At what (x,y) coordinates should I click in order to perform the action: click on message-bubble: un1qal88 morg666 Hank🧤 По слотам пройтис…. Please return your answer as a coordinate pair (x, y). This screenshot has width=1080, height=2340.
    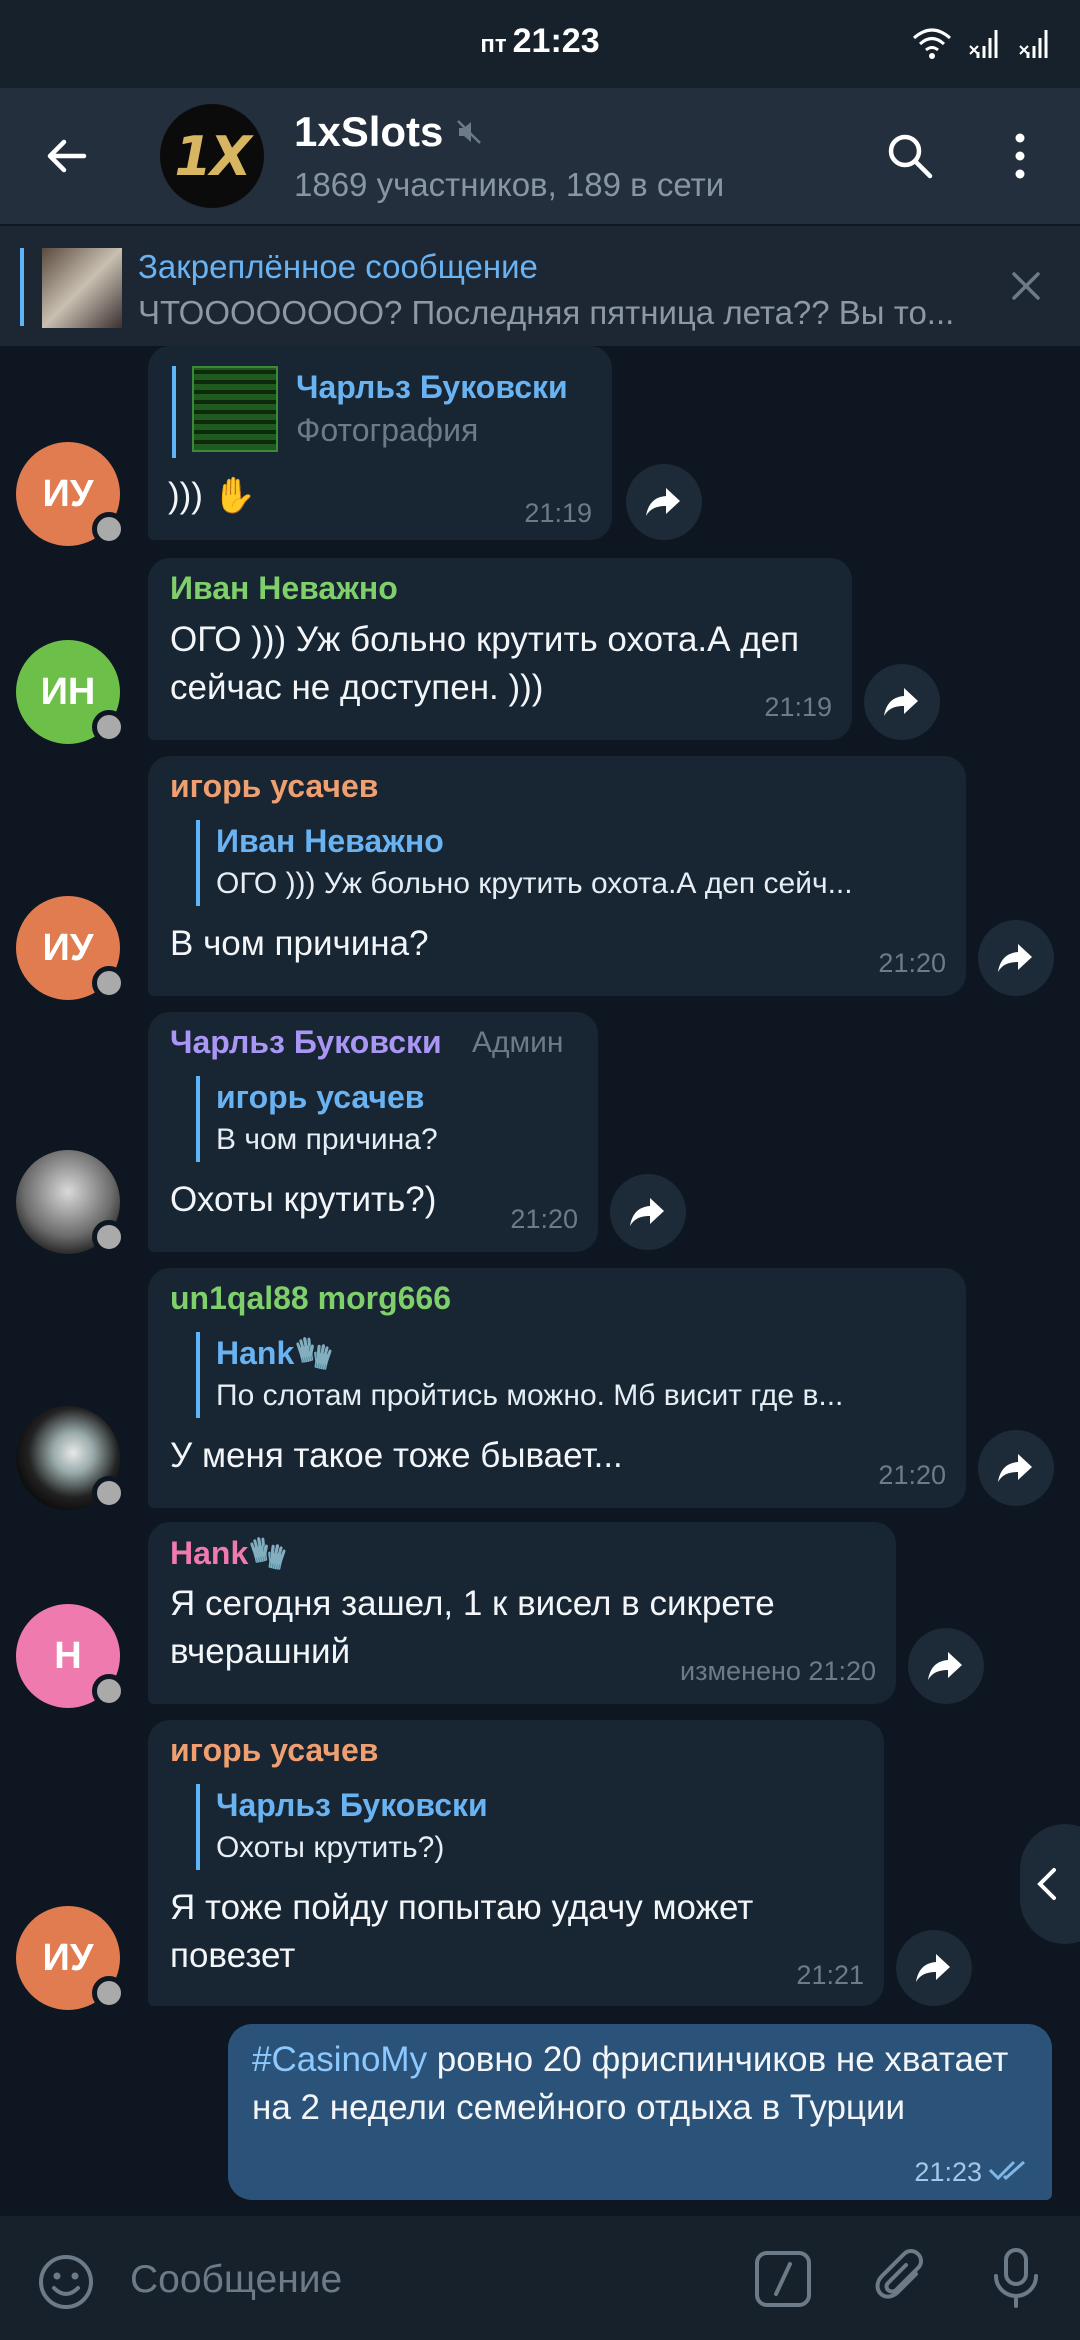
    Looking at the image, I should click on (557, 1388).